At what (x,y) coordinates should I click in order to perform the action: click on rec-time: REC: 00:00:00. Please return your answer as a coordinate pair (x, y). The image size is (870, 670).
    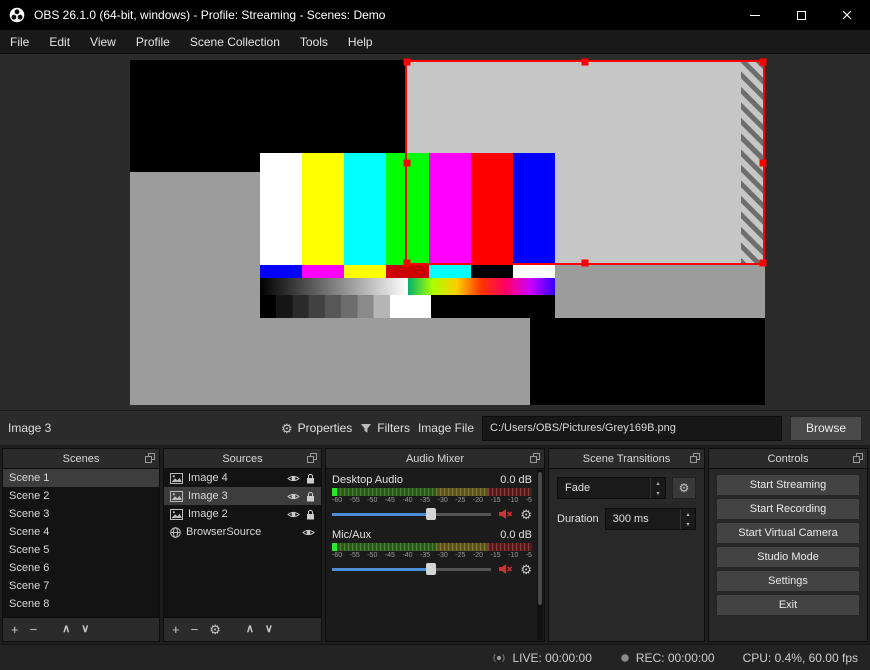
    Looking at the image, I should click on (675, 657).